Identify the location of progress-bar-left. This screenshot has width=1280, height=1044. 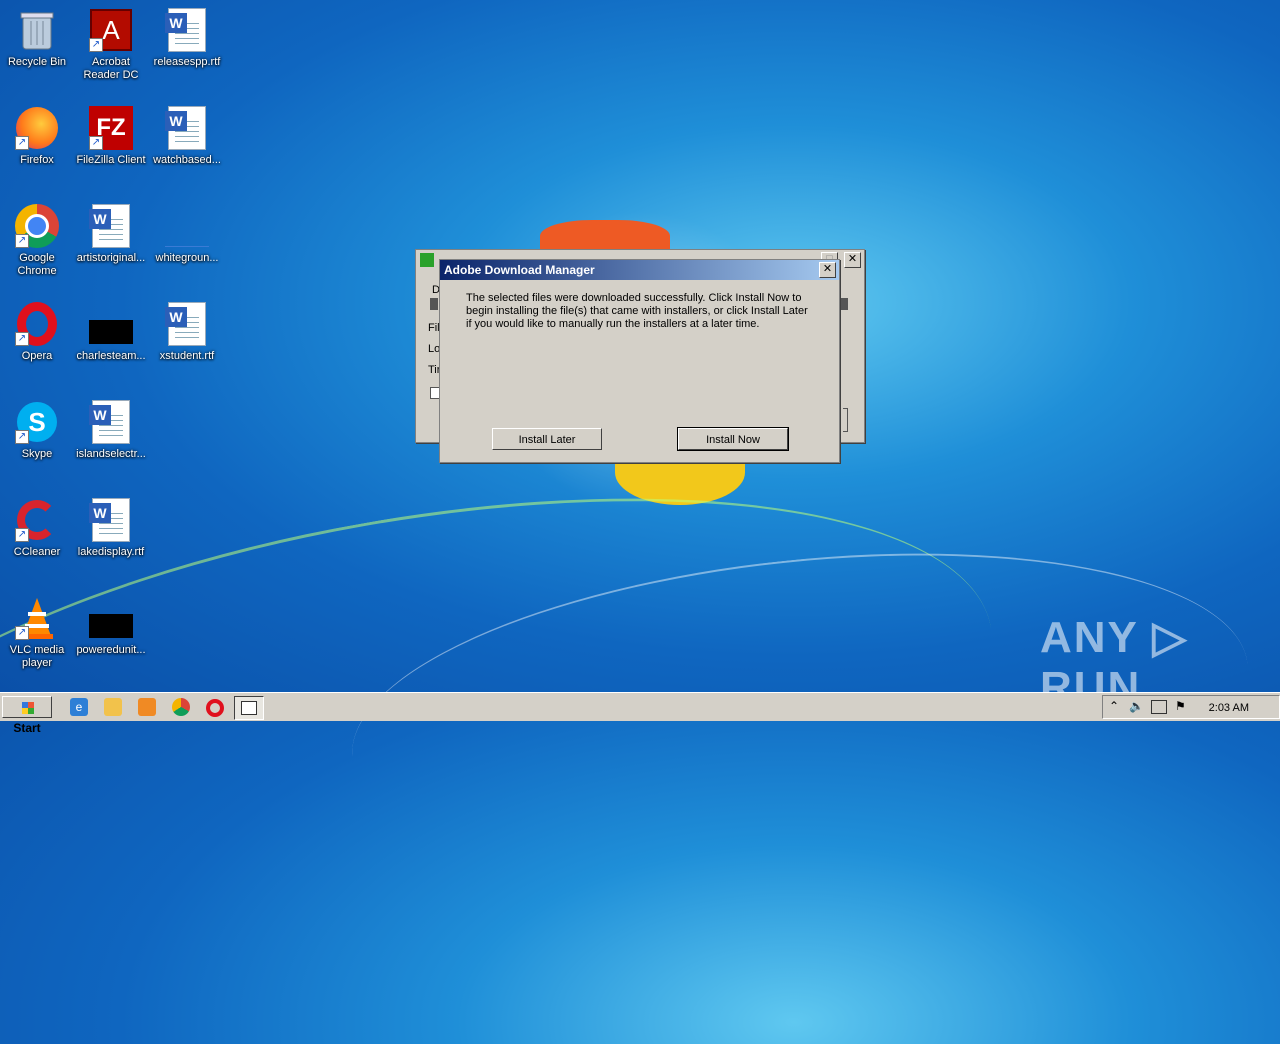
(434, 304).